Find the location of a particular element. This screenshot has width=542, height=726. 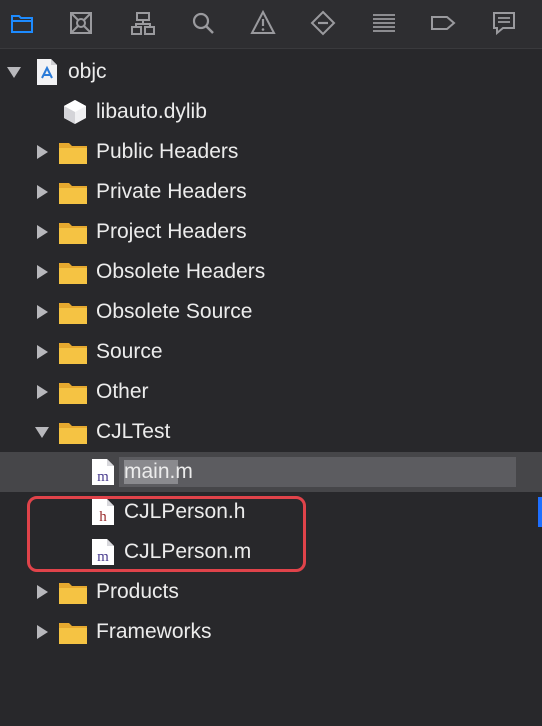

tree-row-label: Frameworks is located at coordinates (154, 631).